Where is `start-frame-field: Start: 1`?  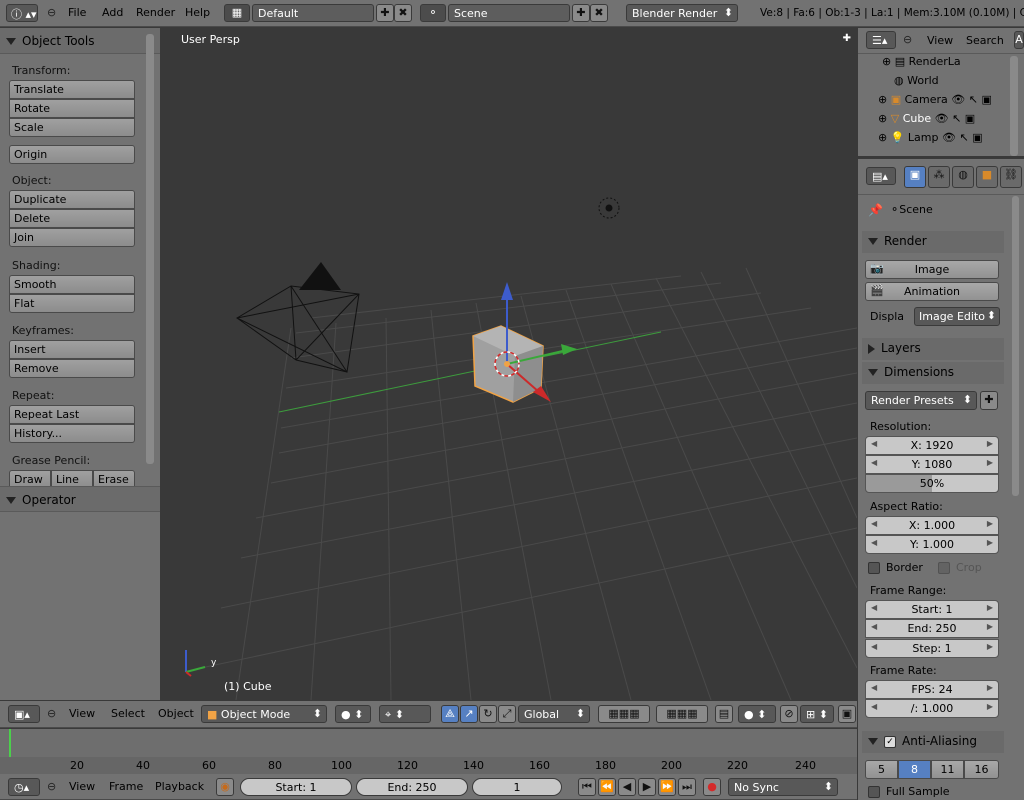
start-frame-field: Start: 1 is located at coordinates (296, 787).